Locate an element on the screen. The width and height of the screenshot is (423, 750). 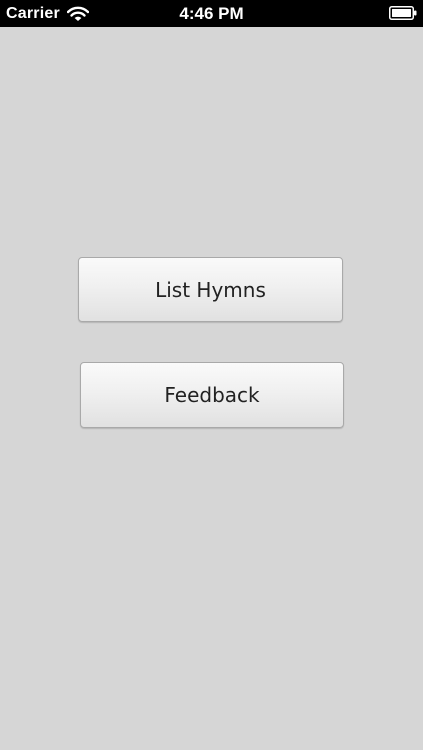
list-hymns-button: List Hymns is located at coordinates (210, 289).